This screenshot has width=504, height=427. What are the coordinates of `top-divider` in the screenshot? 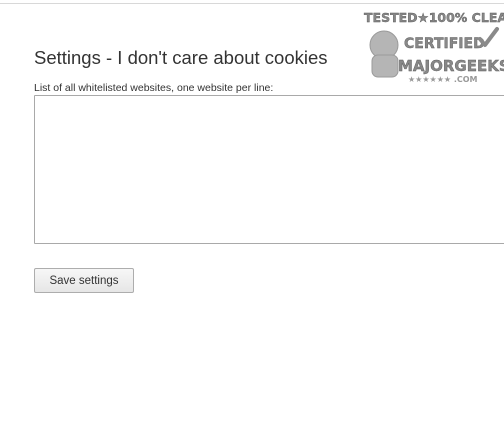 It's located at (252, 3).